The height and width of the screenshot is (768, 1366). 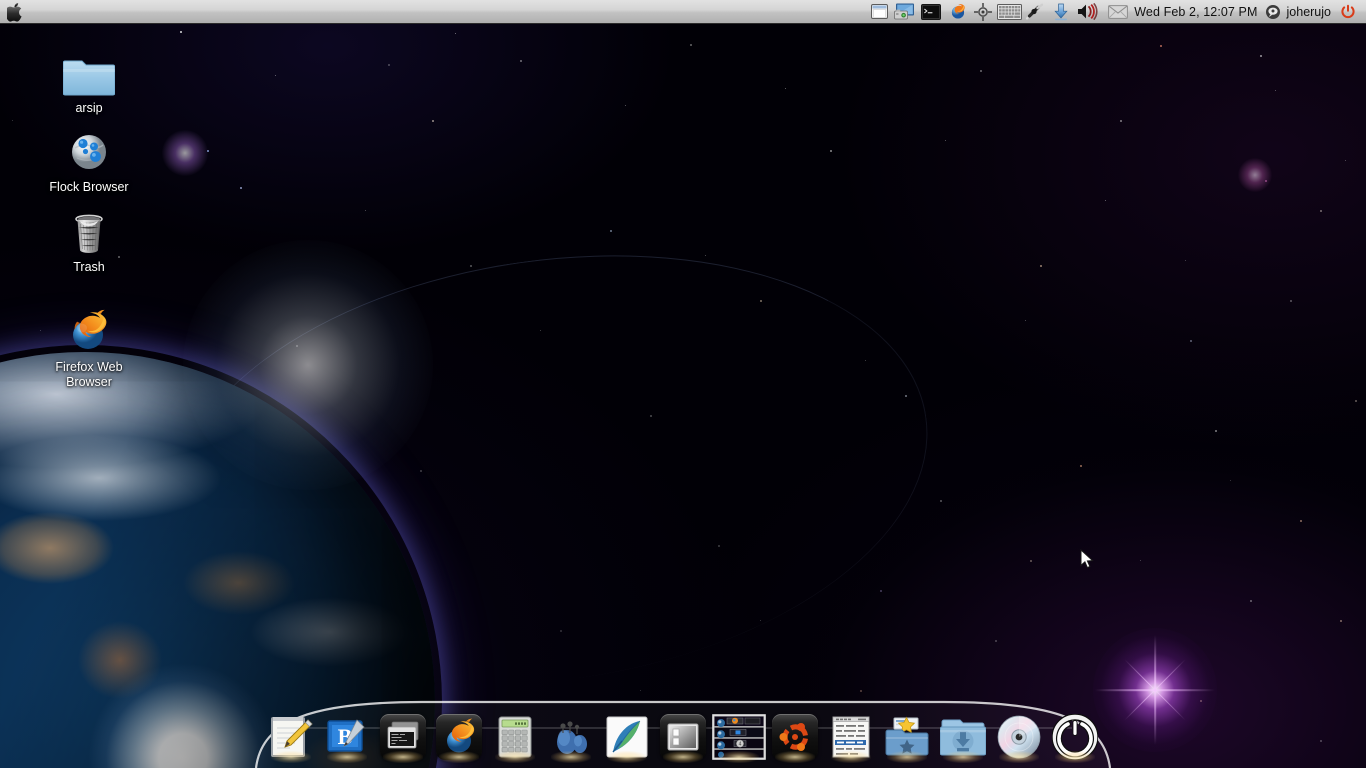 What do you see at coordinates (740, 745) in the screenshot?
I see `svg-text: 4` at bounding box center [740, 745].